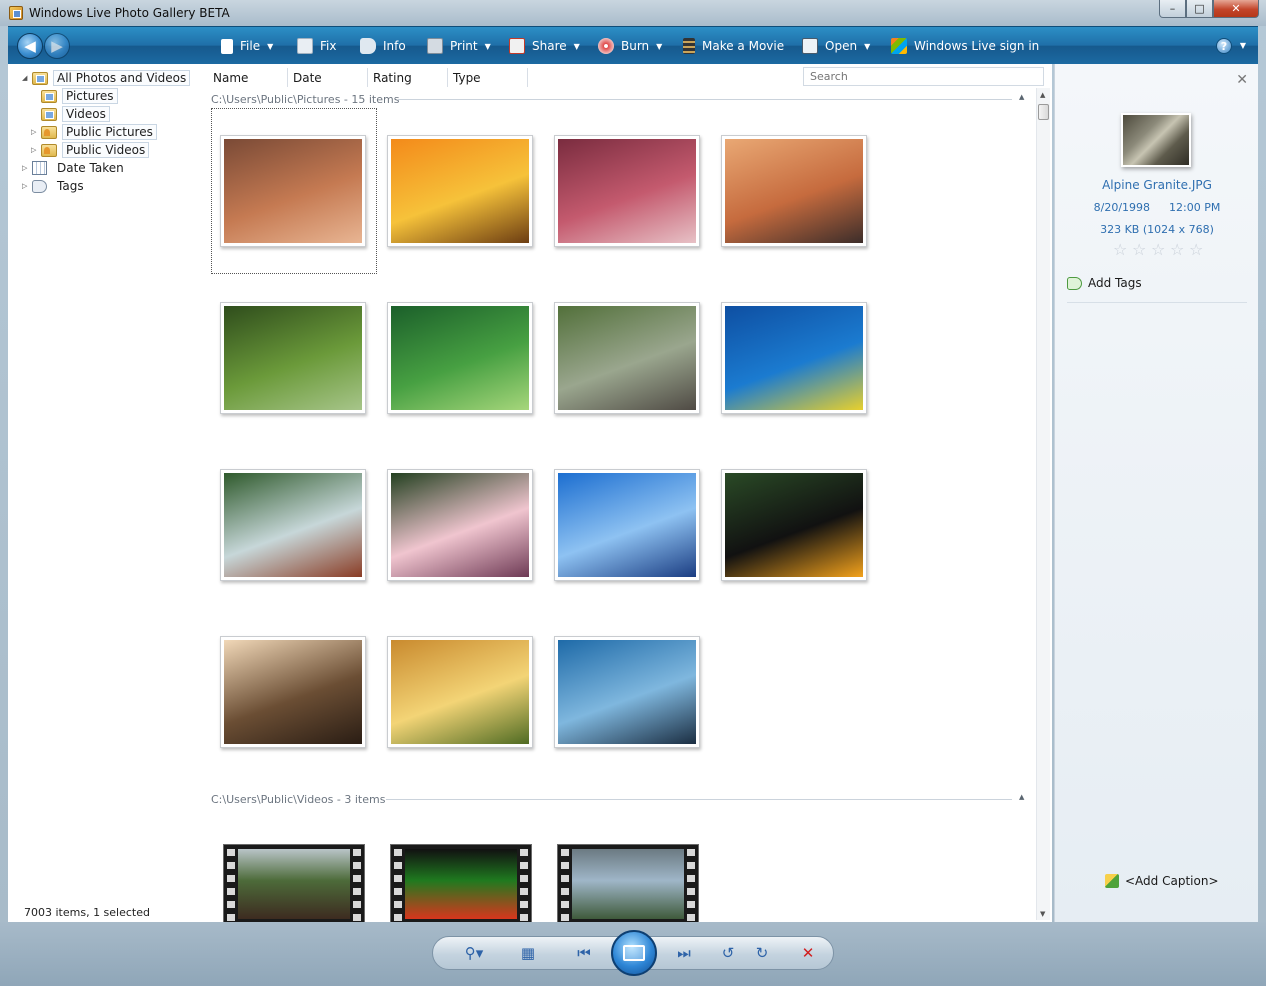  What do you see at coordinates (248, 77) in the screenshot?
I see `column-header-name: Name` at bounding box center [248, 77].